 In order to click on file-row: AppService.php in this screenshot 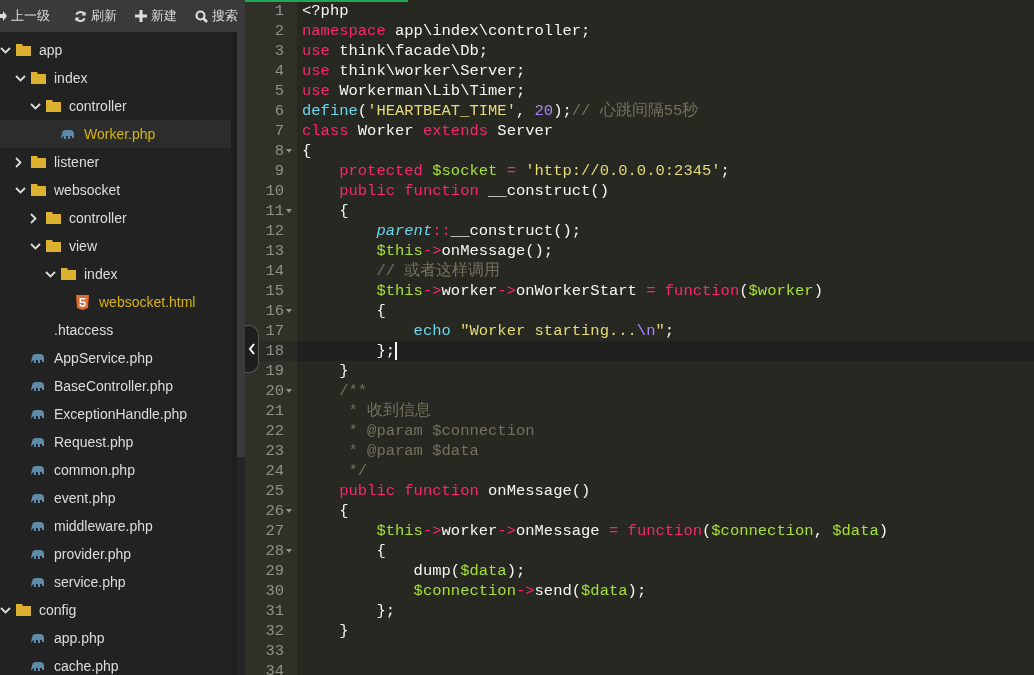, I will do `click(115, 358)`.